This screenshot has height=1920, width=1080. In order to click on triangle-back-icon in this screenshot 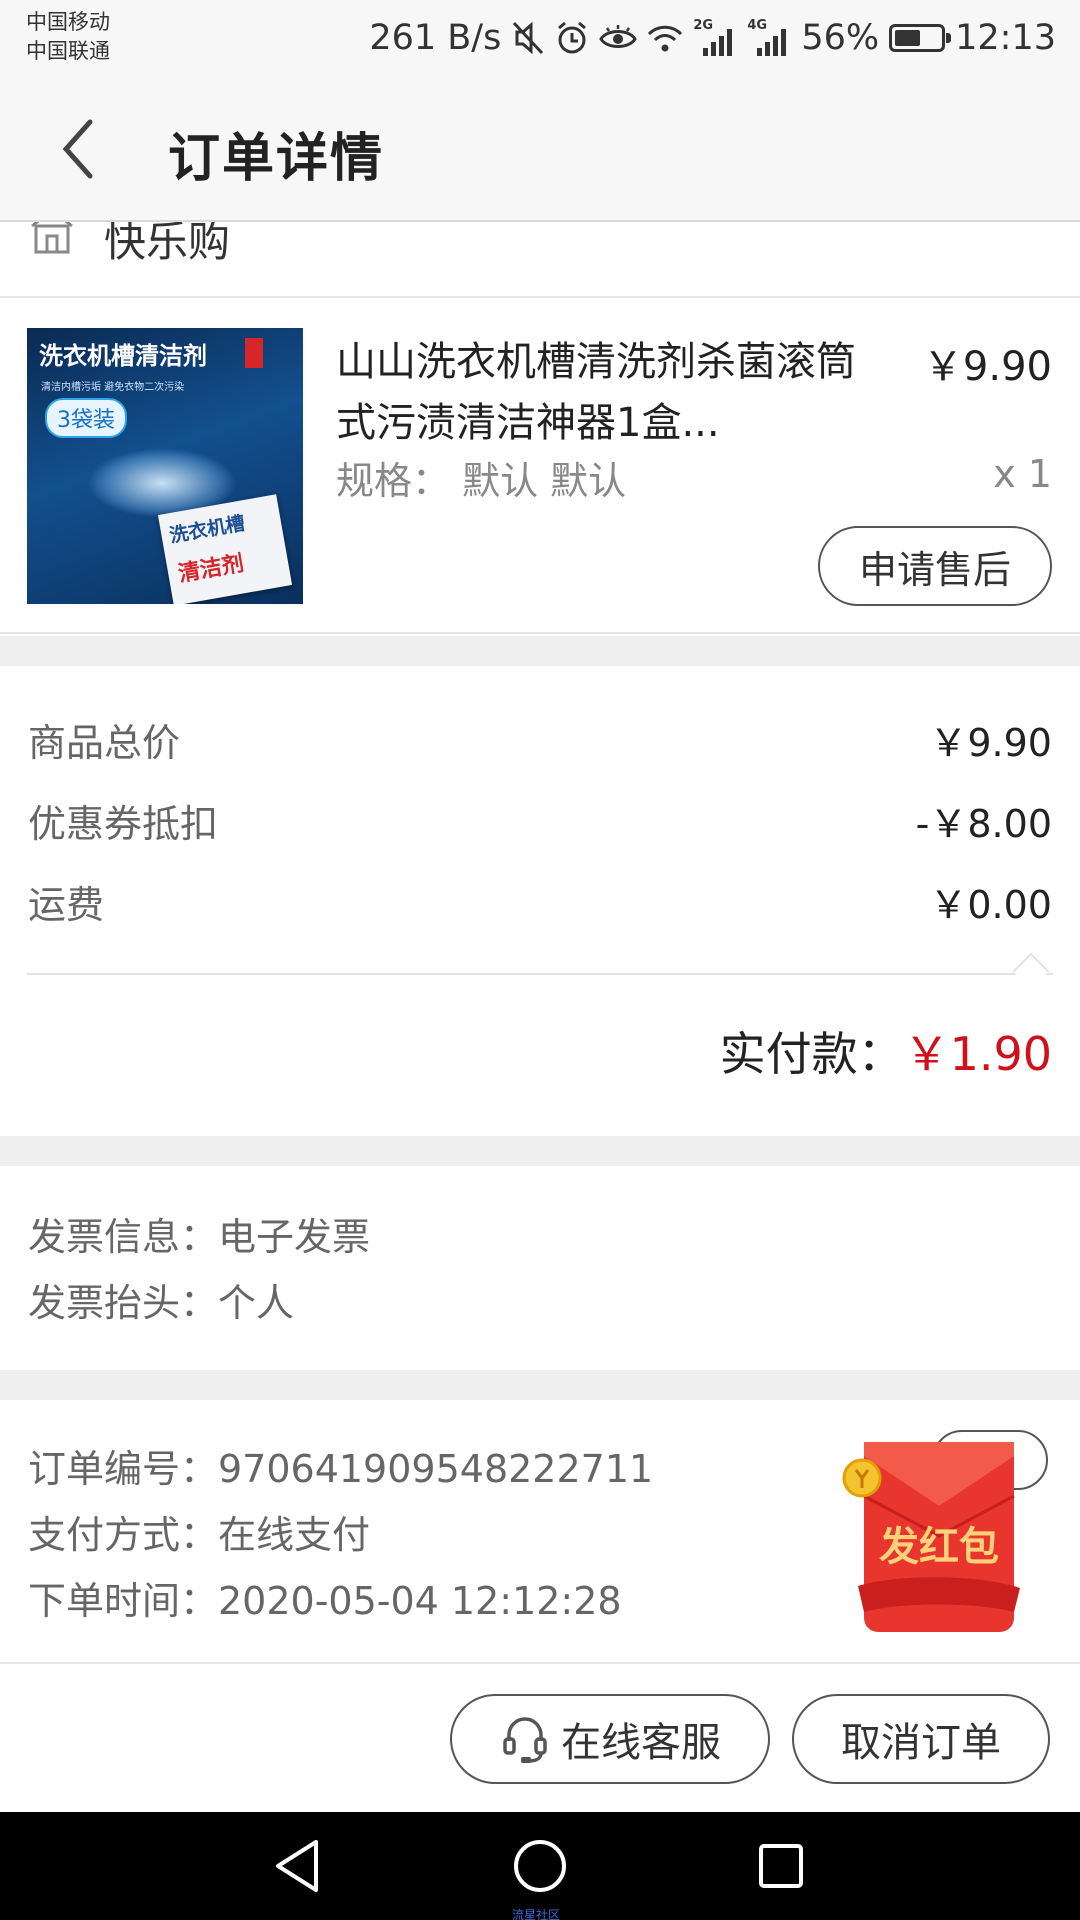, I will do `click(297, 1866)`.